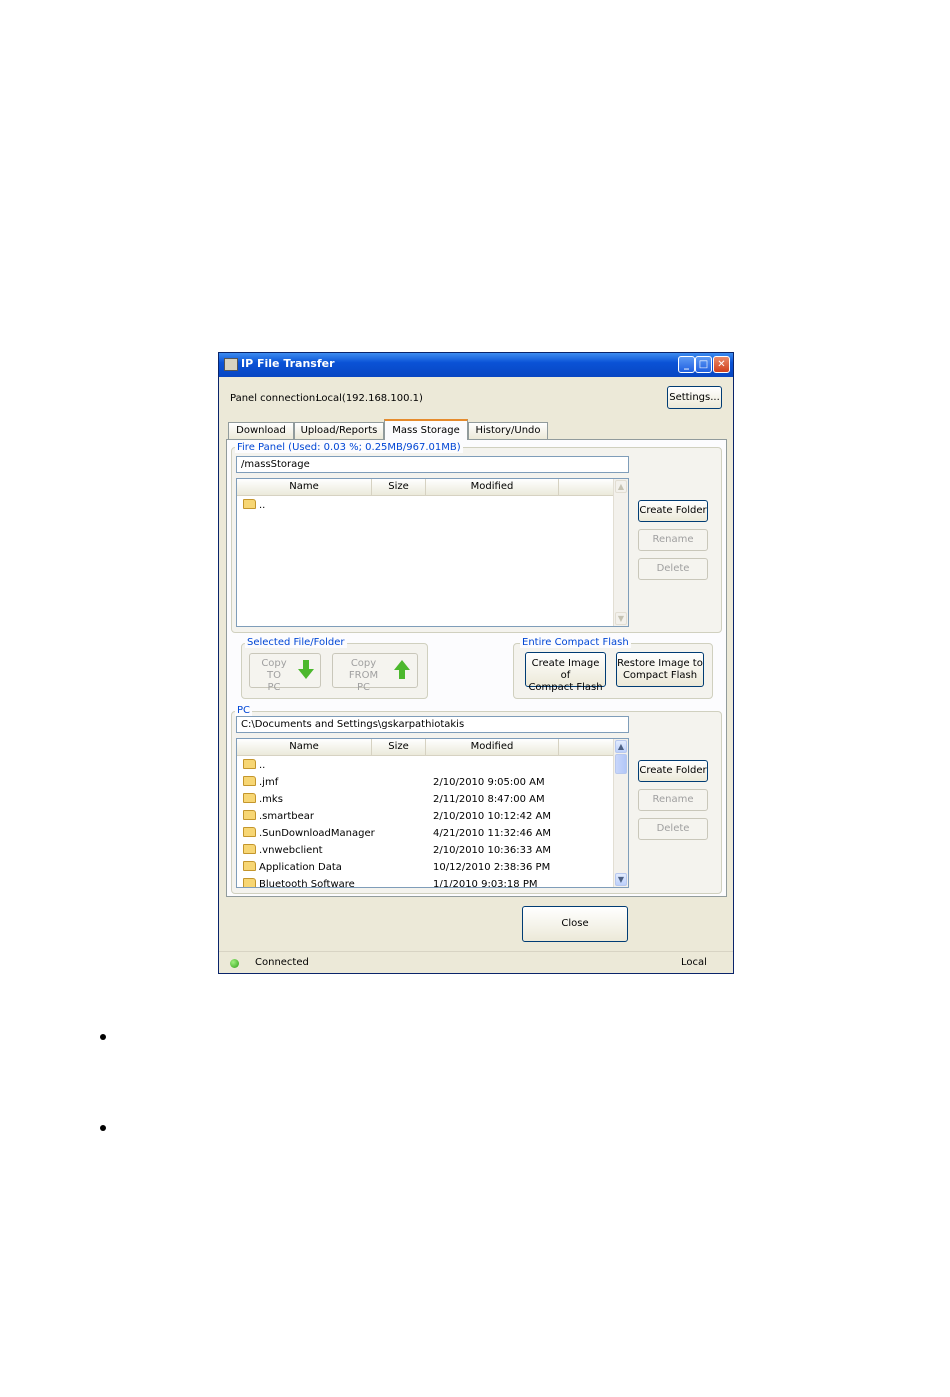 The height and width of the screenshot is (1397, 950). What do you see at coordinates (426, 765) in the screenshot?
I see `table-row: ..` at bounding box center [426, 765].